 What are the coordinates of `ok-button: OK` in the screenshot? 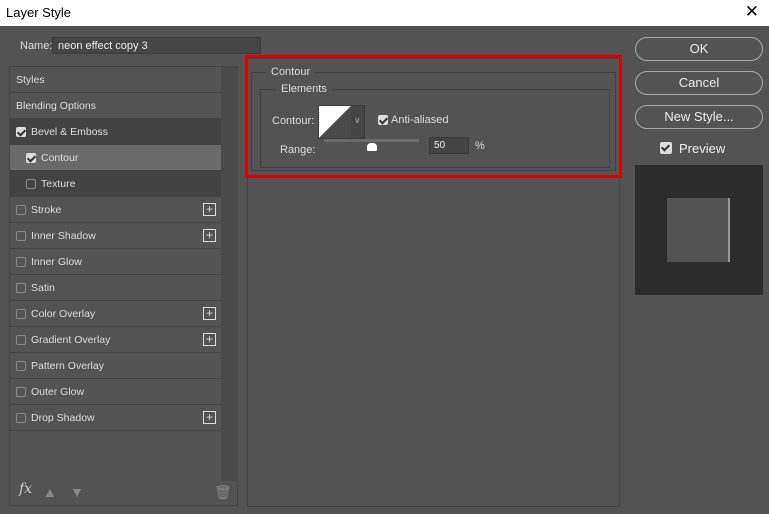 It's located at (699, 49).